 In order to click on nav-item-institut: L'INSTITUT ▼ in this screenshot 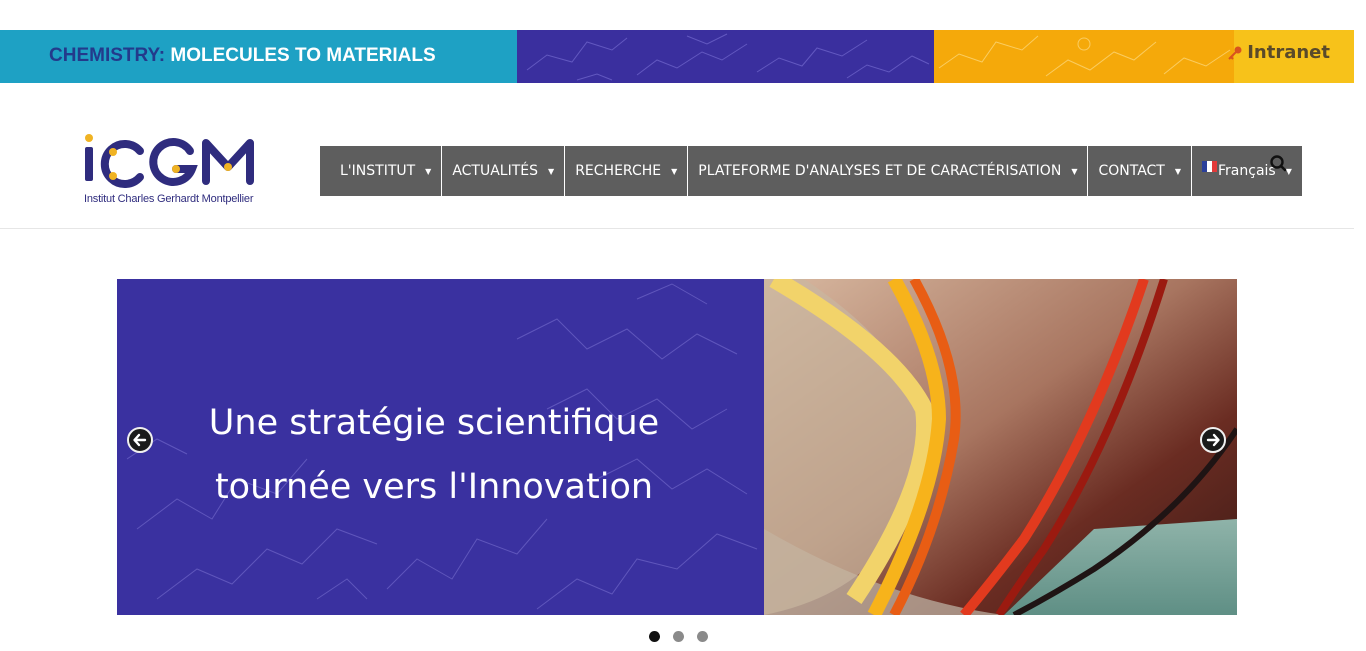, I will do `click(381, 171)`.